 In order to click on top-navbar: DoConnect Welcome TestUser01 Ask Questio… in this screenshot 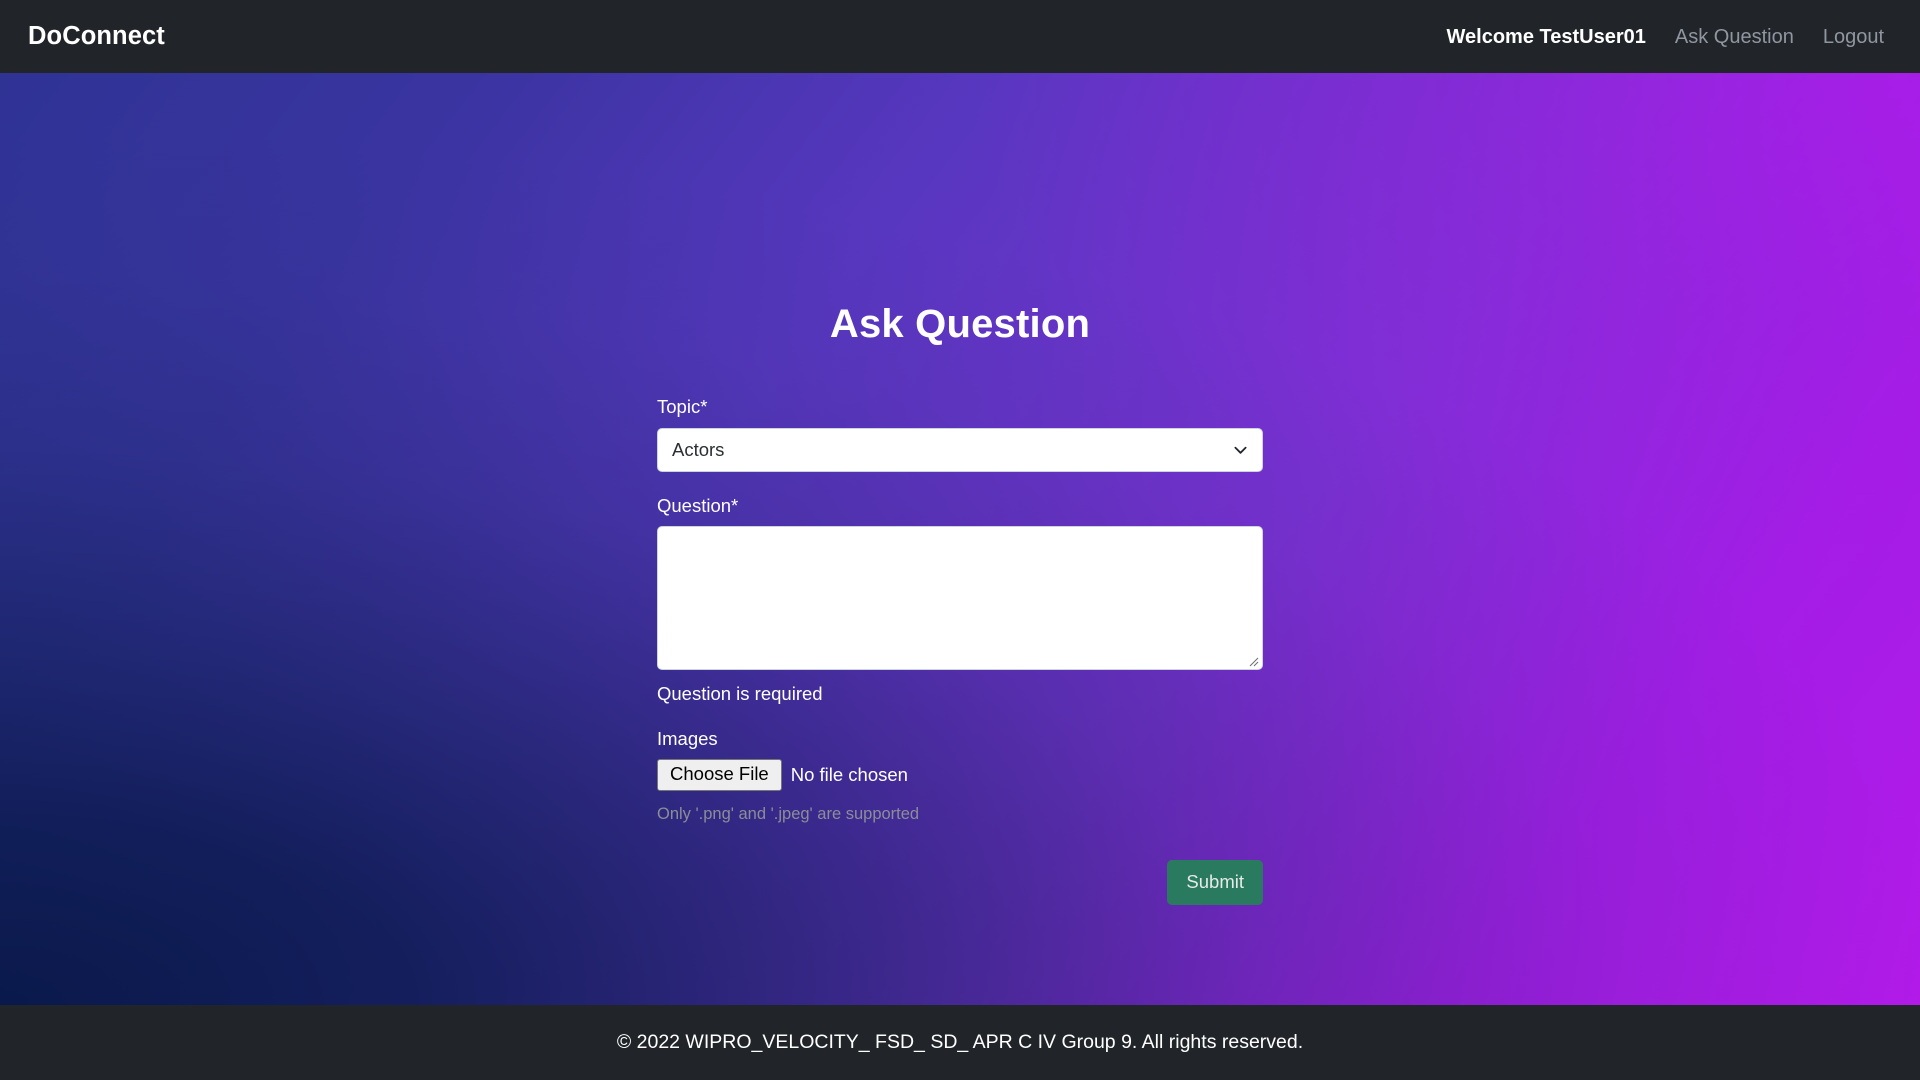, I will do `click(960, 36)`.